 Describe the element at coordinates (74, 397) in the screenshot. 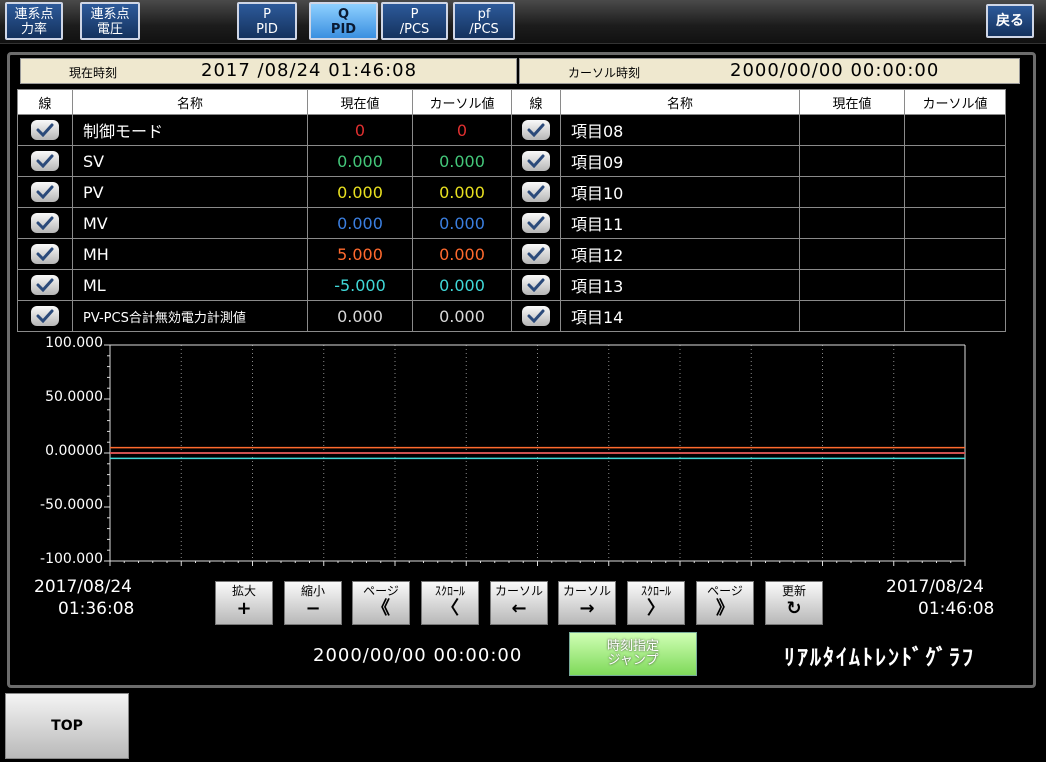

I see `y-tick-label: 50.0000` at that location.